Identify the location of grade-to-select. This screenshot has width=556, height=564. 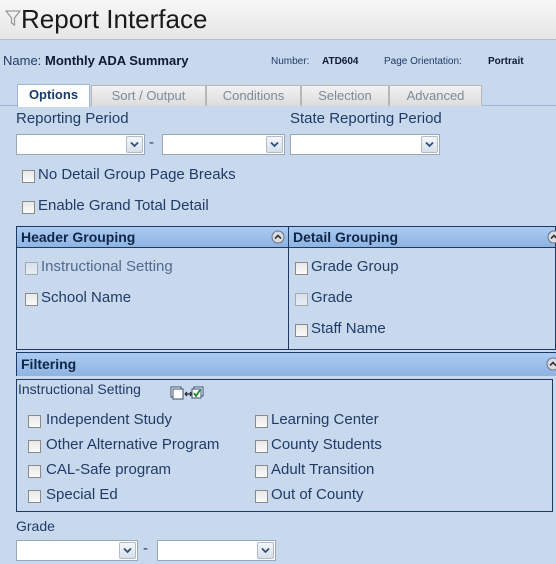
(216, 550).